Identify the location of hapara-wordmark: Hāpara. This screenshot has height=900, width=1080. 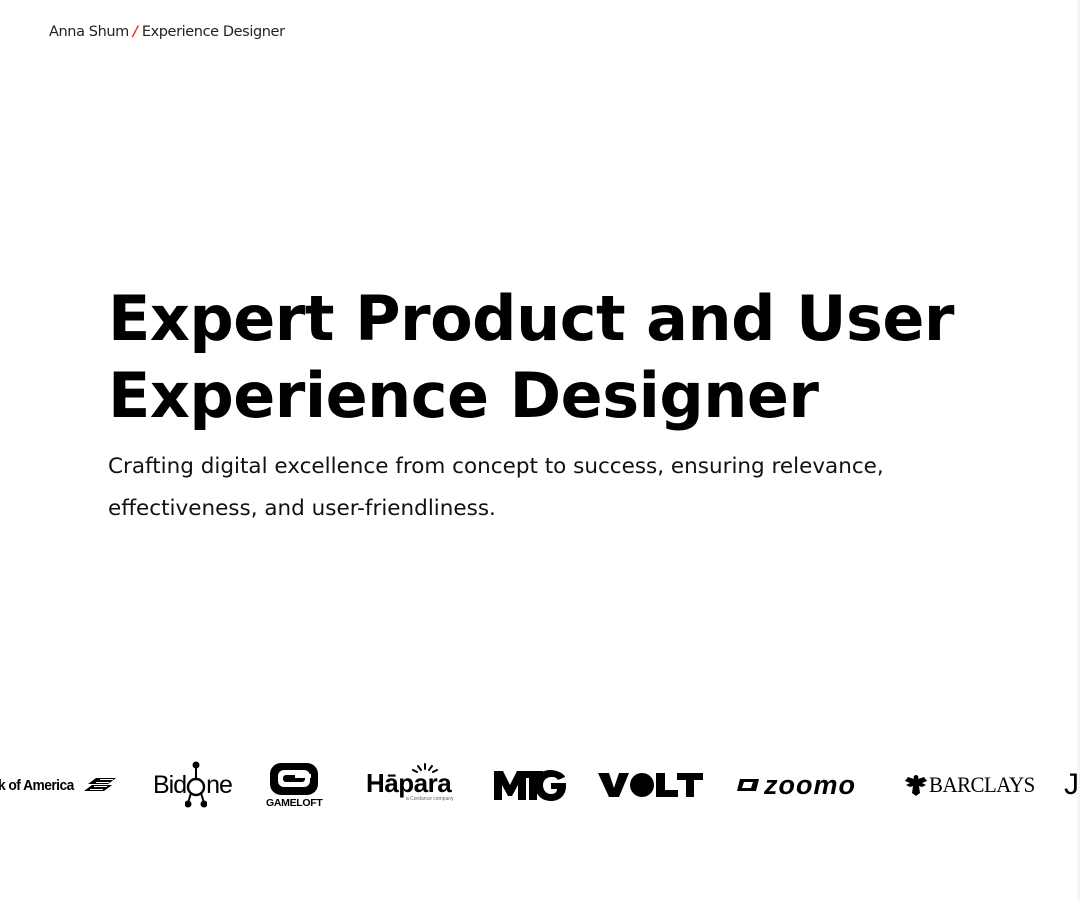
(409, 783).